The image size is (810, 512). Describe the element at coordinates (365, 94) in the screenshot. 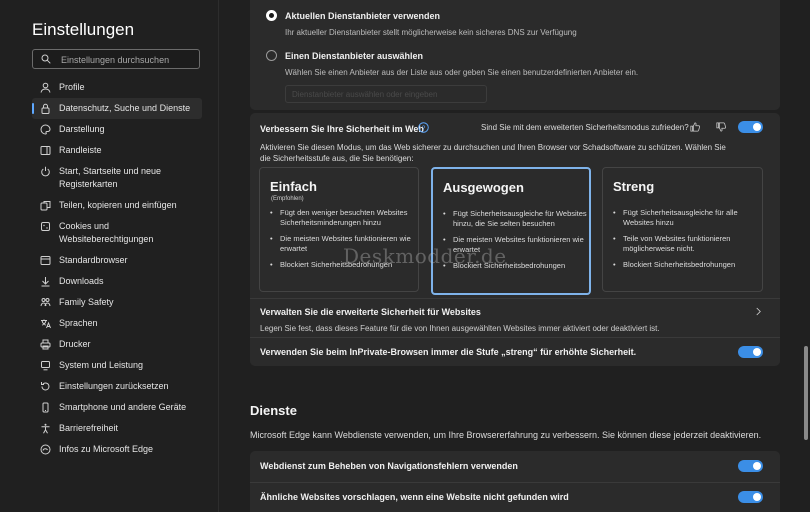

I see `provider-input-placeholder: Dienstanbieter auswählen oder eingeben` at that location.